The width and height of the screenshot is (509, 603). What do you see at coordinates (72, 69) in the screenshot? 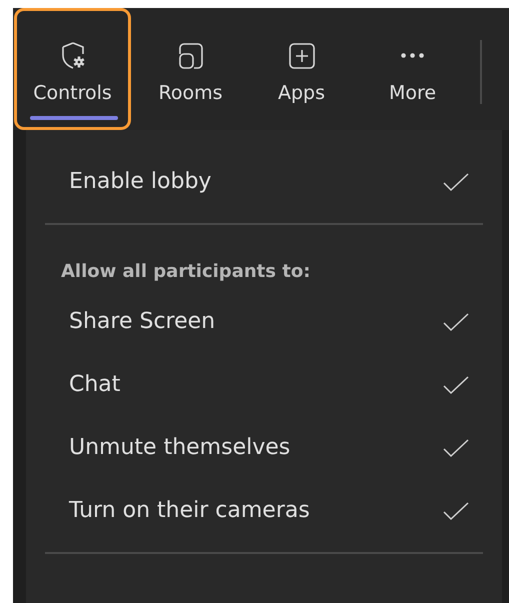
I see `toolbar-tab: Controls` at bounding box center [72, 69].